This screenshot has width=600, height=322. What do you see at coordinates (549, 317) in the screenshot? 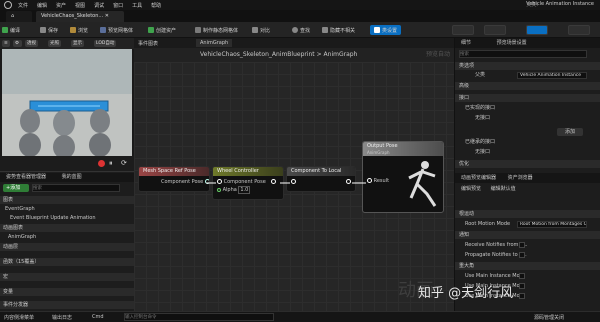
I see `source-control-status: 源码管理关闭` at bounding box center [549, 317].